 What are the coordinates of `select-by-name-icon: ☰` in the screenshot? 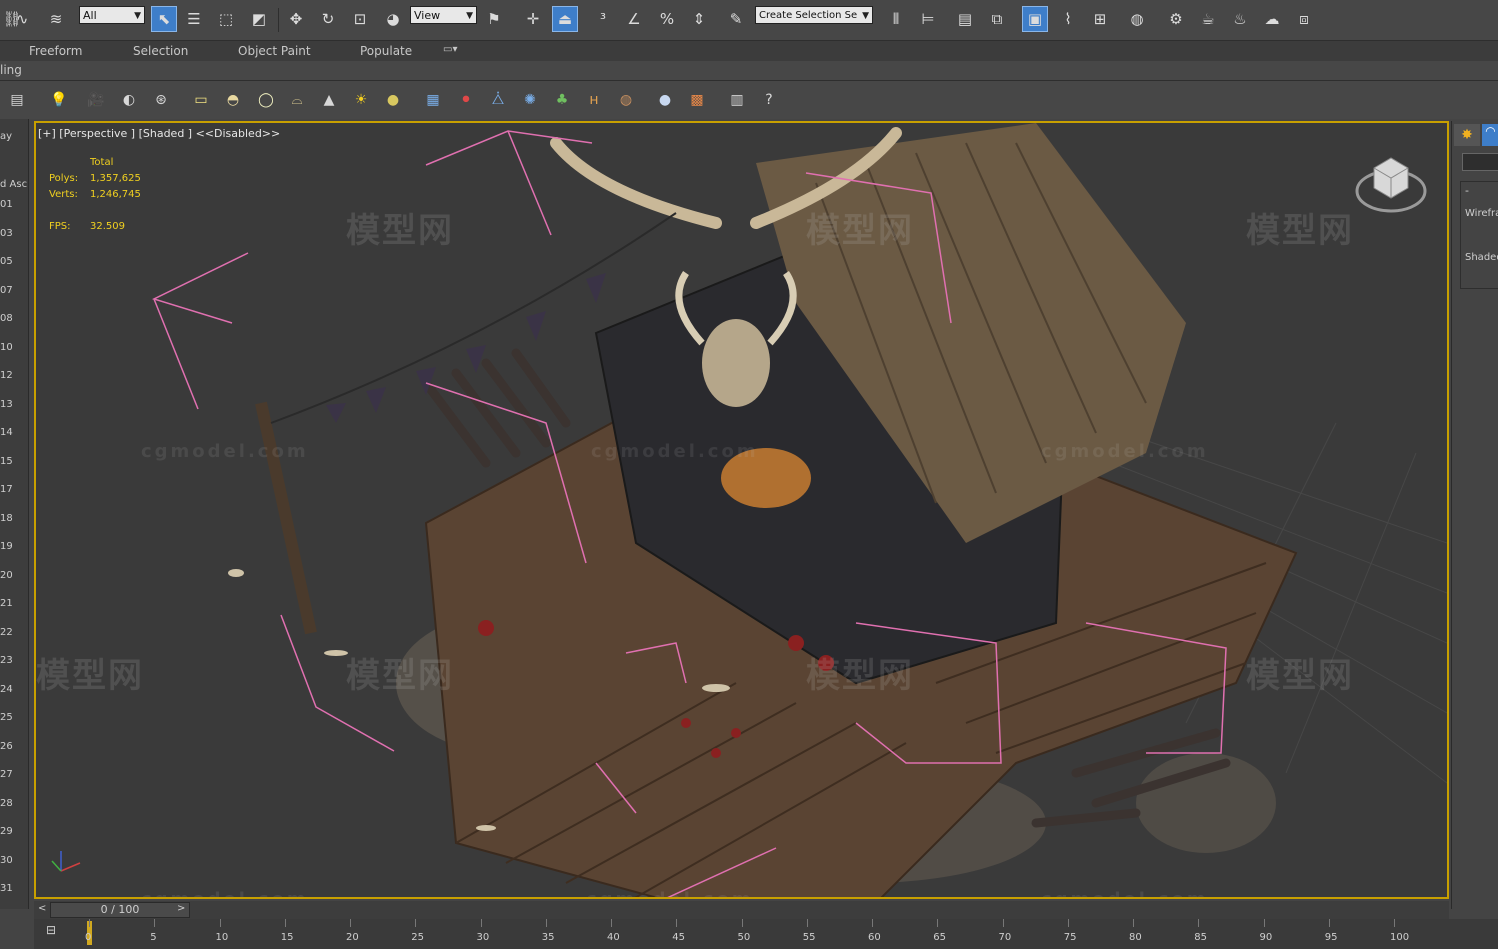 It's located at (194, 19).